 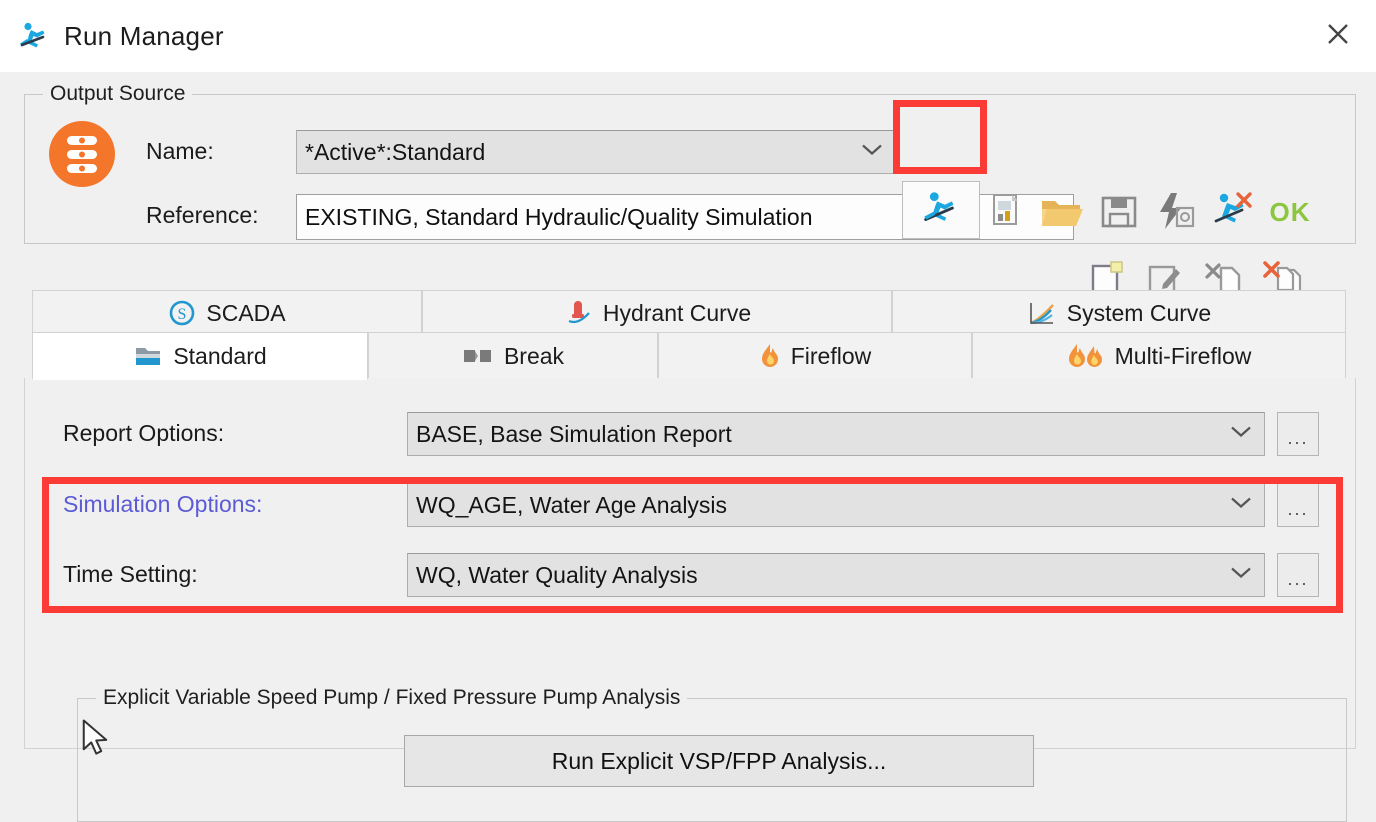 I want to click on tab-hydrant-curve-label: Hydrant Curve, so click(x=677, y=312).